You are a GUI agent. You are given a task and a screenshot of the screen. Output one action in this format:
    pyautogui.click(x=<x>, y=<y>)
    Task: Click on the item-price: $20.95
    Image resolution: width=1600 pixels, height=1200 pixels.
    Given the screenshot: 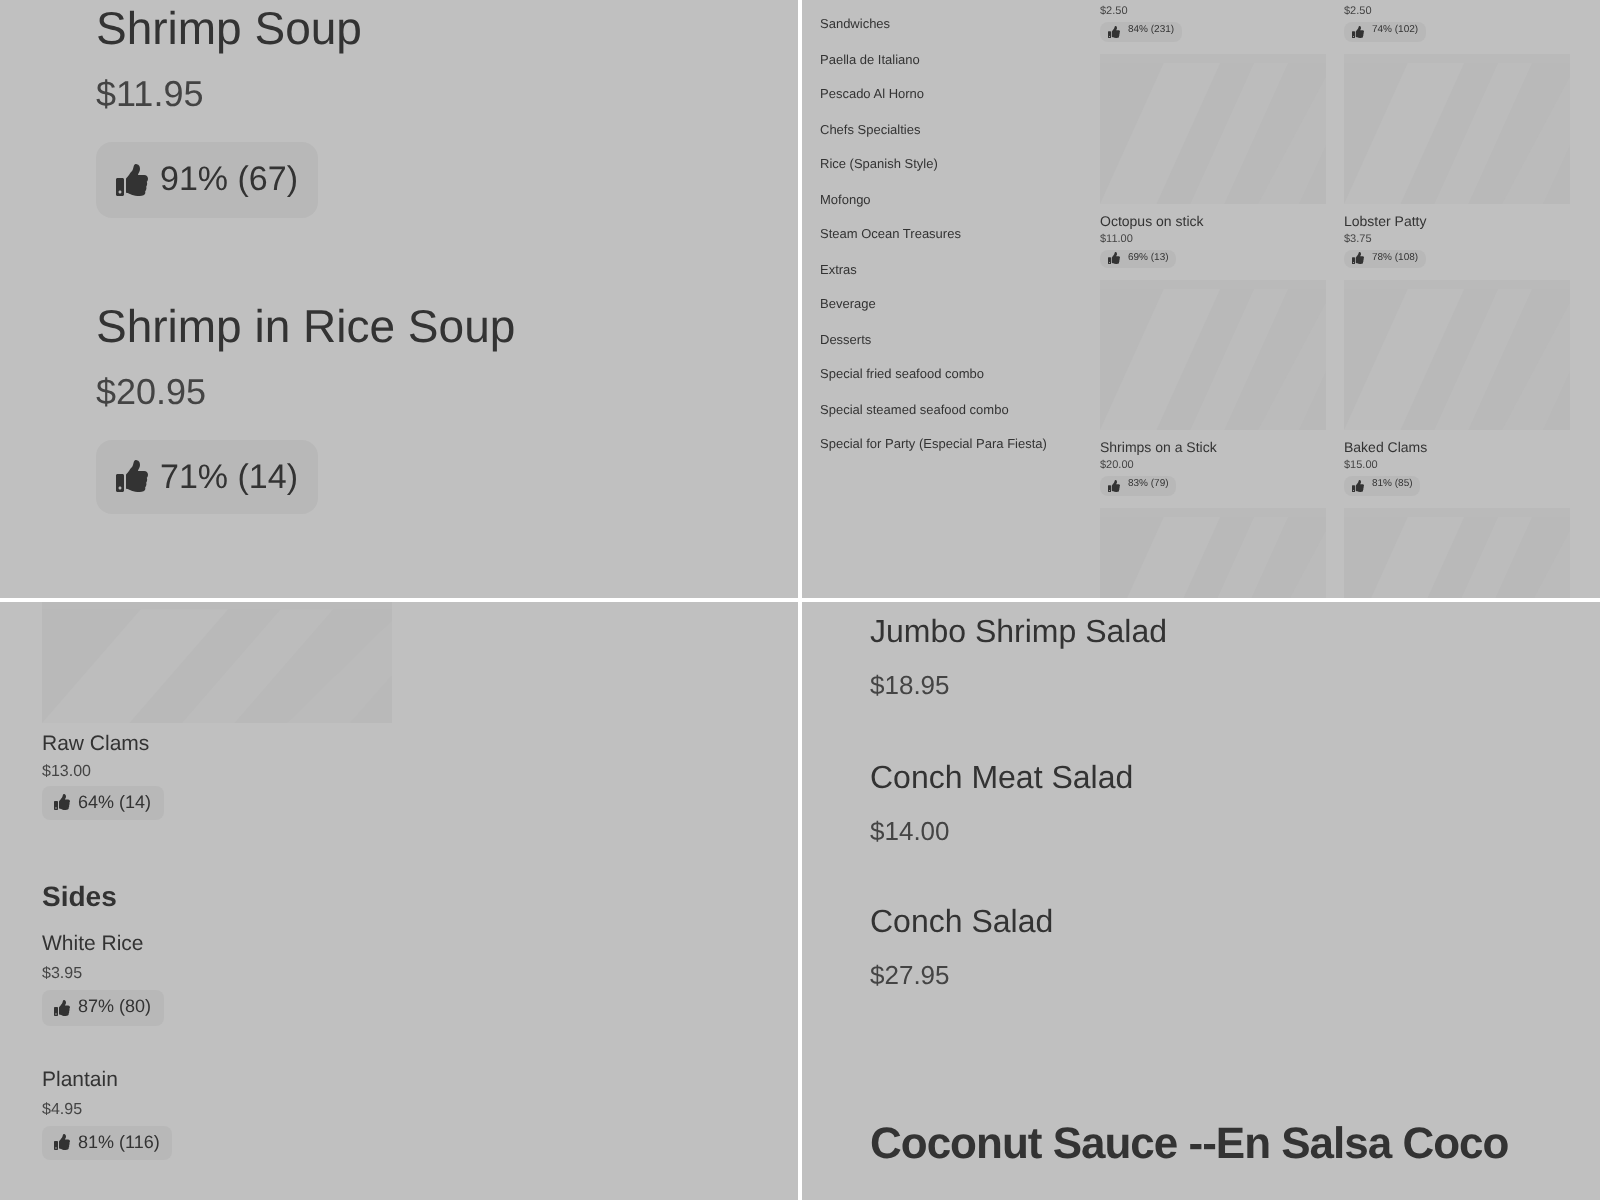 What is the action you would take?
    pyautogui.click(x=151, y=392)
    